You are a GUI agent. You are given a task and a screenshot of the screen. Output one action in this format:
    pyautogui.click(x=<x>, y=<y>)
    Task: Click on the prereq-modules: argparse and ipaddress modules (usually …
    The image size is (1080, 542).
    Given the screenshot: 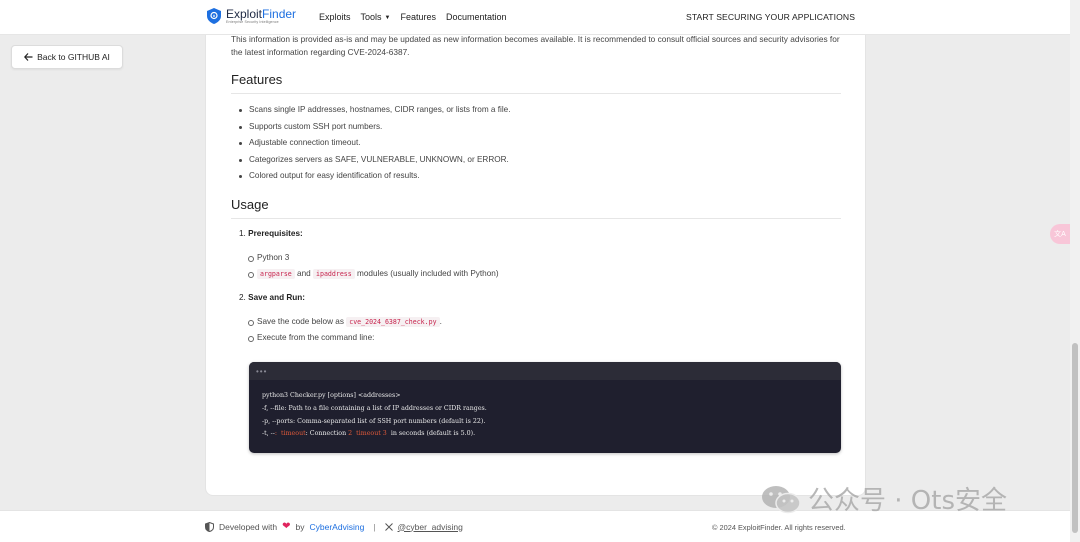 What is the action you would take?
    pyautogui.click(x=373, y=274)
    